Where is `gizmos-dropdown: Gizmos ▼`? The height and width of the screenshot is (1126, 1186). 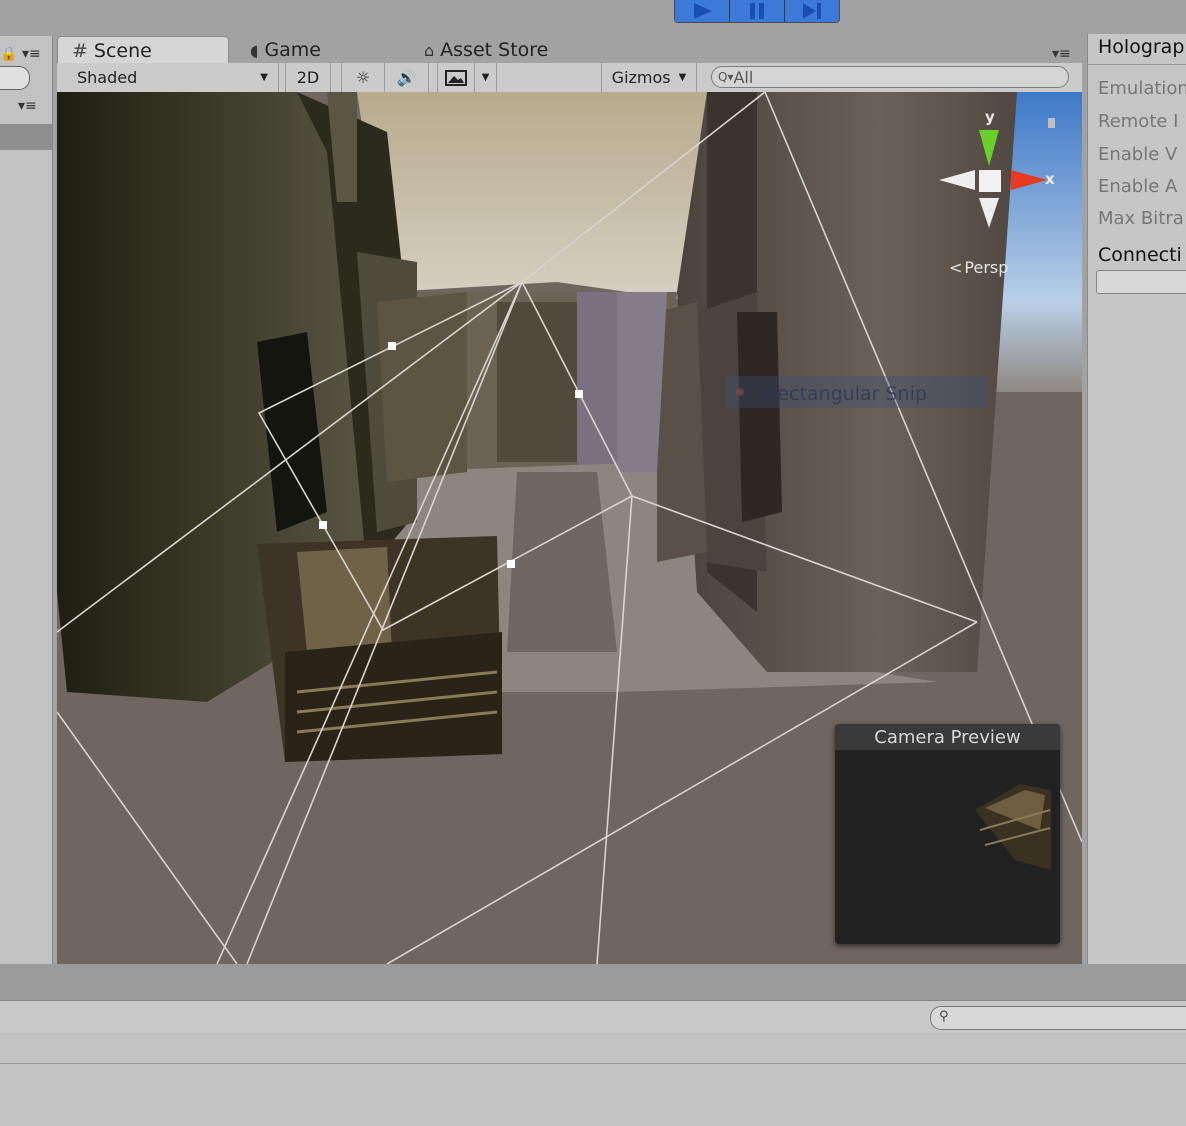 gizmos-dropdown: Gizmos ▼ is located at coordinates (649, 77).